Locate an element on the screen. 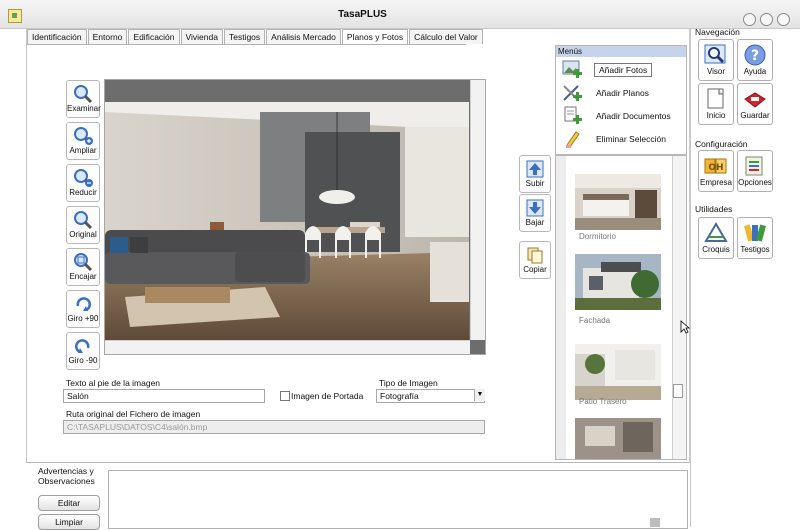 This screenshot has width=800, height=530. tab-divider is located at coordinates (246, 44).